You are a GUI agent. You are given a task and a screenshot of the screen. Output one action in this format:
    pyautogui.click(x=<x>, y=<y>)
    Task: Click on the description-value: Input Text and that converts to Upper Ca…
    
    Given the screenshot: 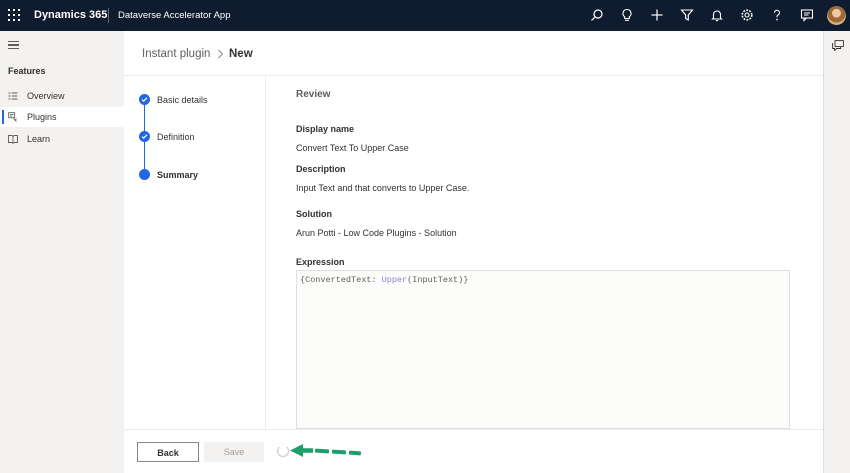 What is the action you would take?
    pyautogui.click(x=383, y=188)
    